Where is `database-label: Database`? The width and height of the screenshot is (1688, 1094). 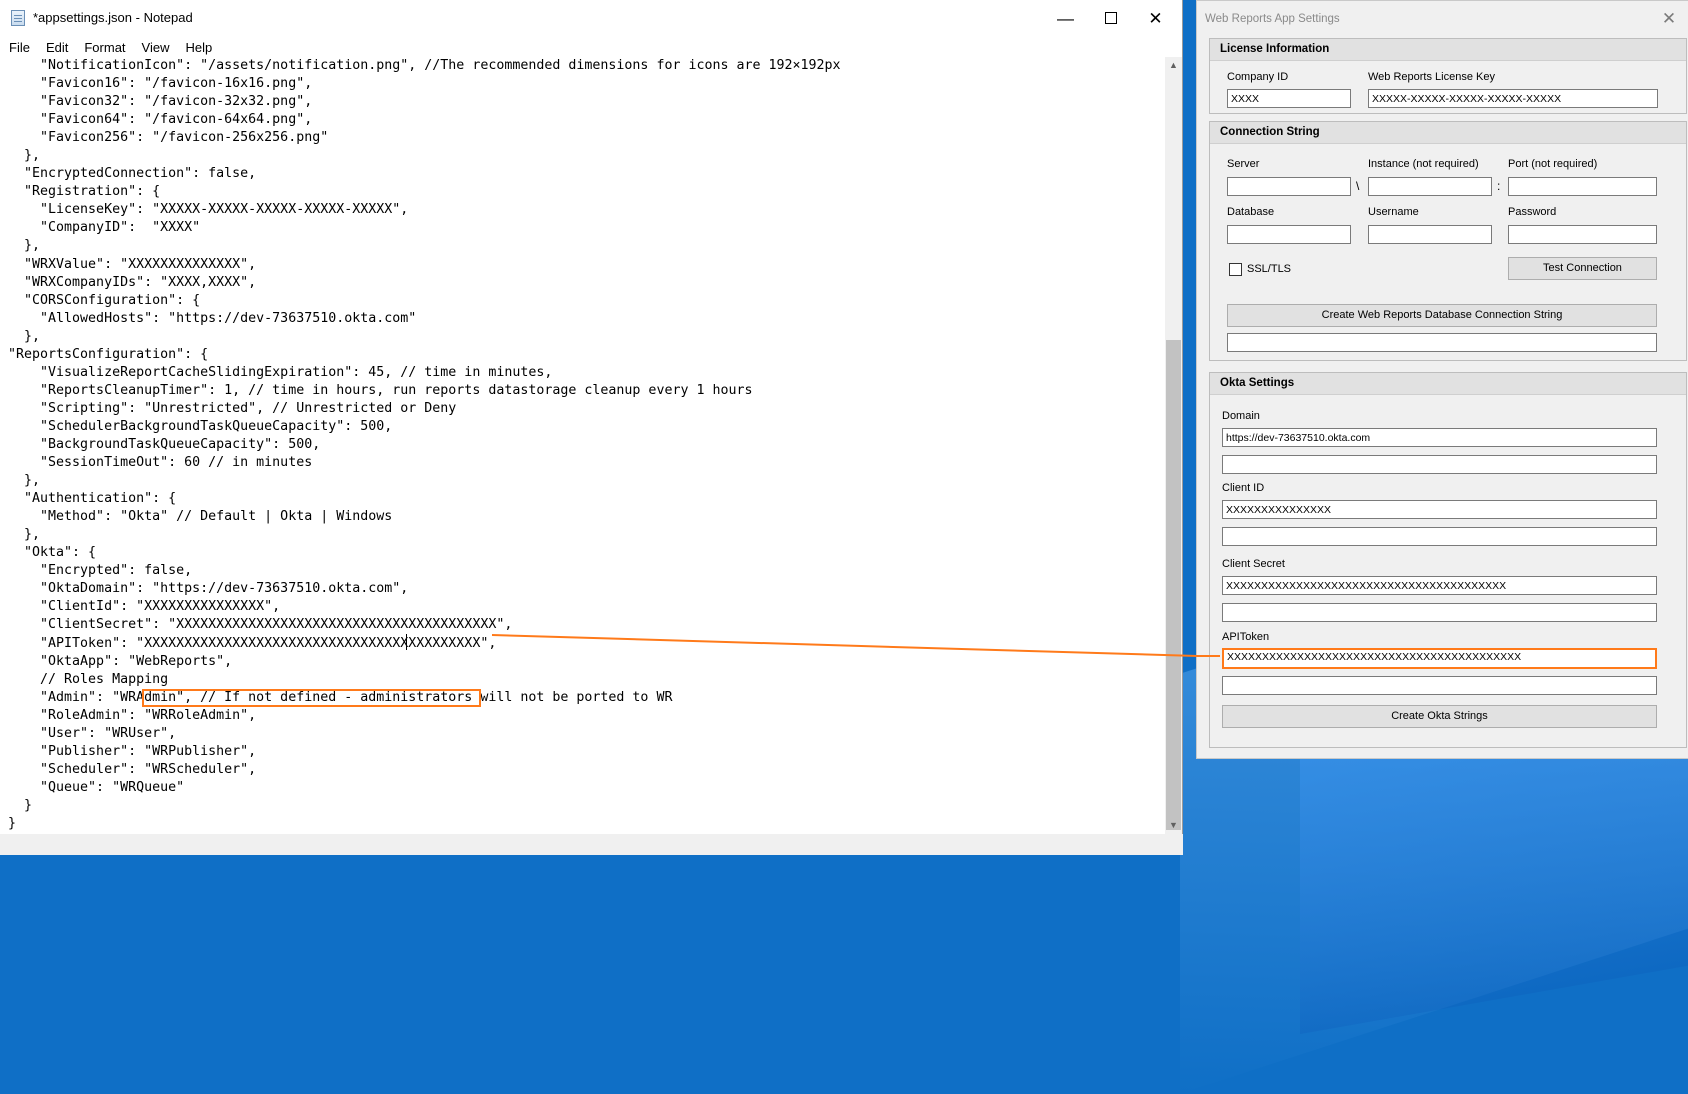 database-label: Database is located at coordinates (1251, 212).